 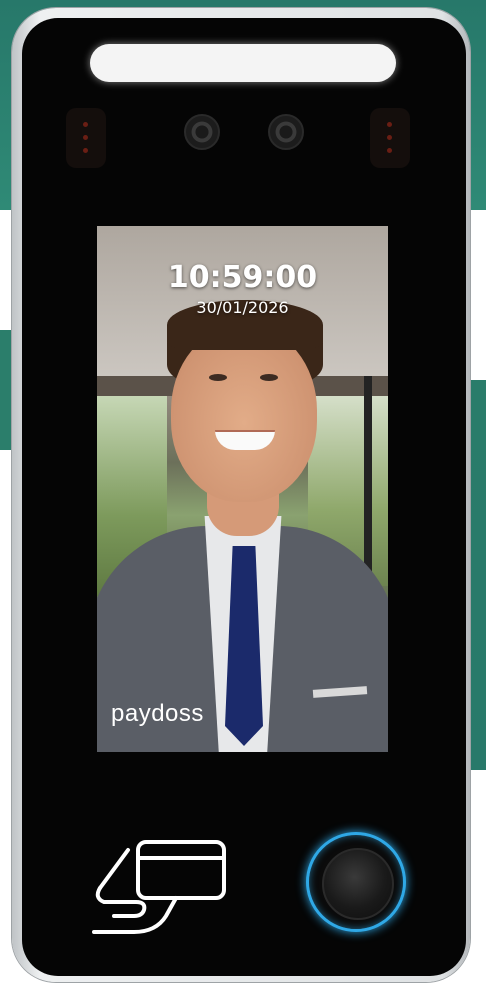 I want to click on fingerprint-sensor-pad, so click(x=358, y=884).